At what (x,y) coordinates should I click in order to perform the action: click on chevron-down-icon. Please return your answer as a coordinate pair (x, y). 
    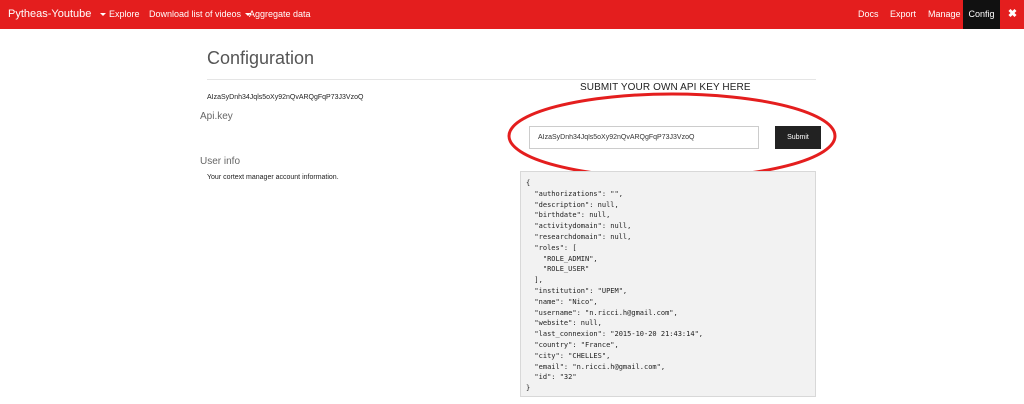
    Looking at the image, I should click on (103, 14).